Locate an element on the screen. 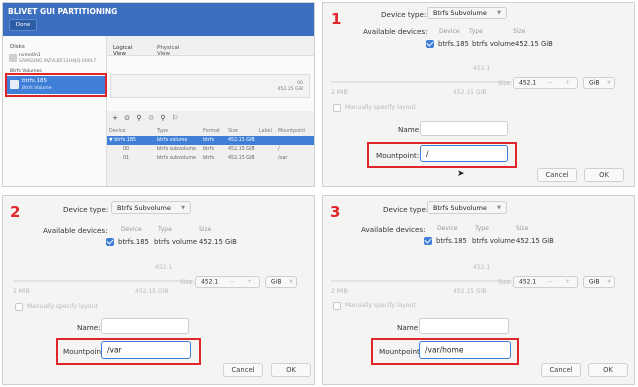  table-row: 01 btrfs subvolume btrfs 452.15 GiB /var is located at coordinates (210, 158).